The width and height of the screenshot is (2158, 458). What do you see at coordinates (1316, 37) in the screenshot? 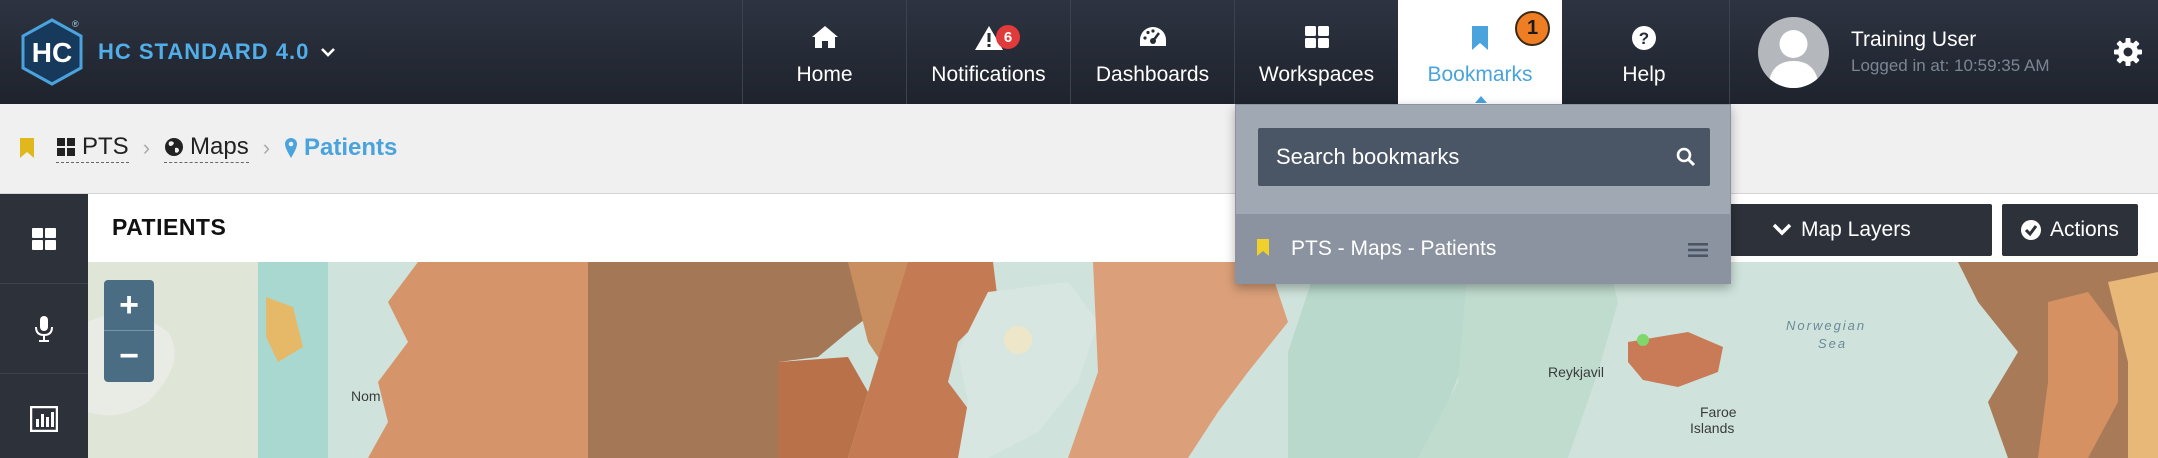
I see `workspaces-icon` at bounding box center [1316, 37].